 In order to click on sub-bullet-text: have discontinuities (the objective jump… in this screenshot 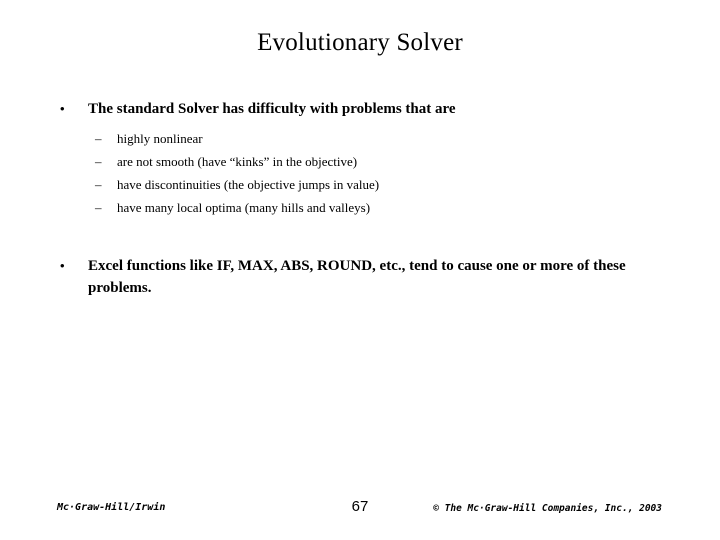, I will do `click(248, 184)`.